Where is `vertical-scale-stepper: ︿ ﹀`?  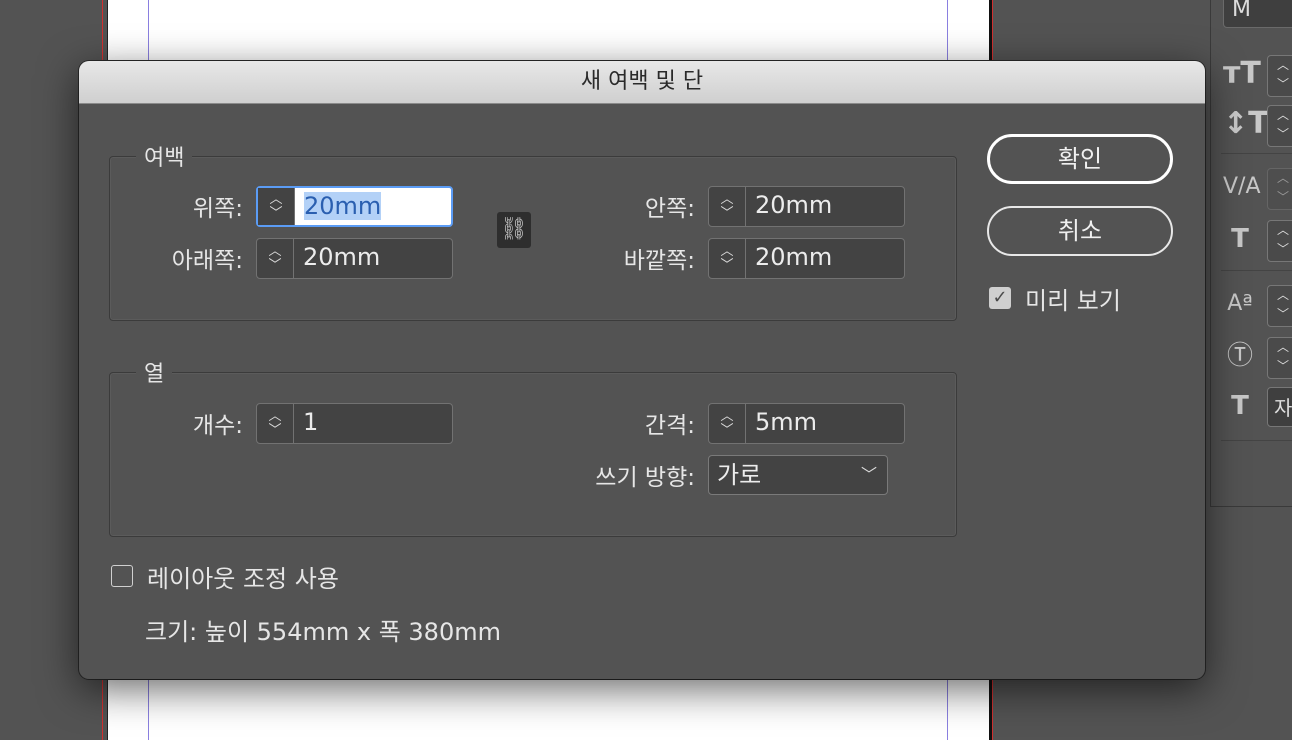 vertical-scale-stepper: ︿ ﹀ is located at coordinates (1279, 241).